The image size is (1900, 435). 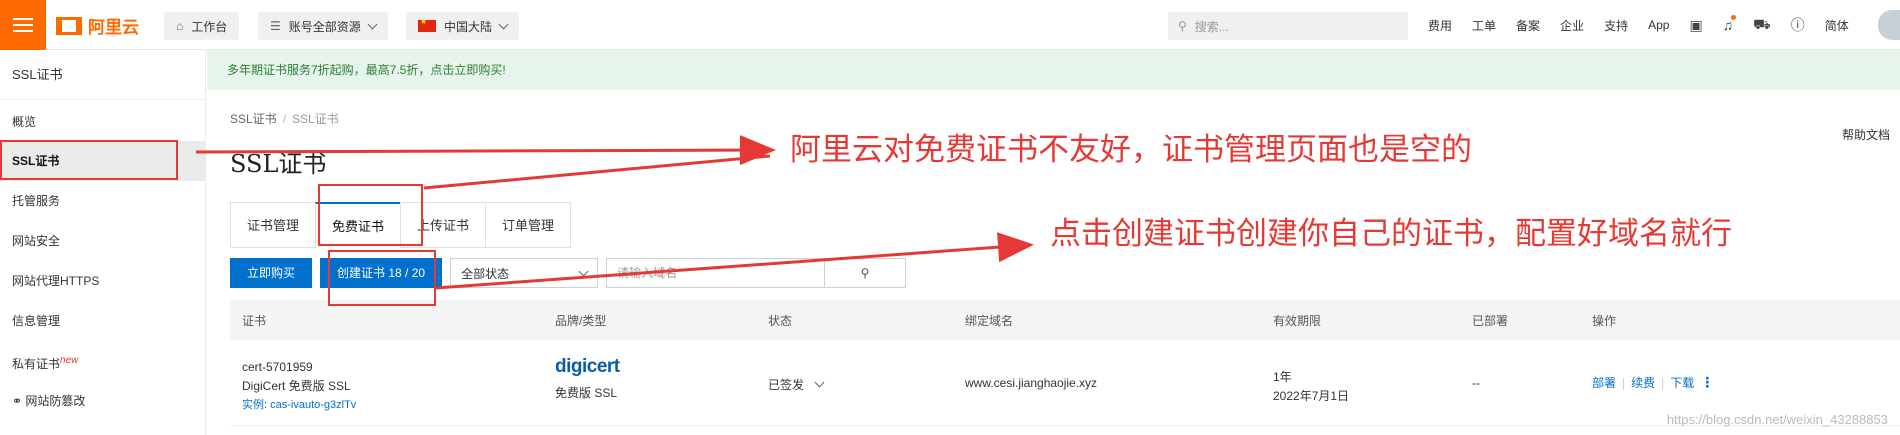 What do you see at coordinates (1131, 150) in the screenshot?
I see `annotation-note-1: 阿里云对免费证书不友好，证书管理页面也是空的` at bounding box center [1131, 150].